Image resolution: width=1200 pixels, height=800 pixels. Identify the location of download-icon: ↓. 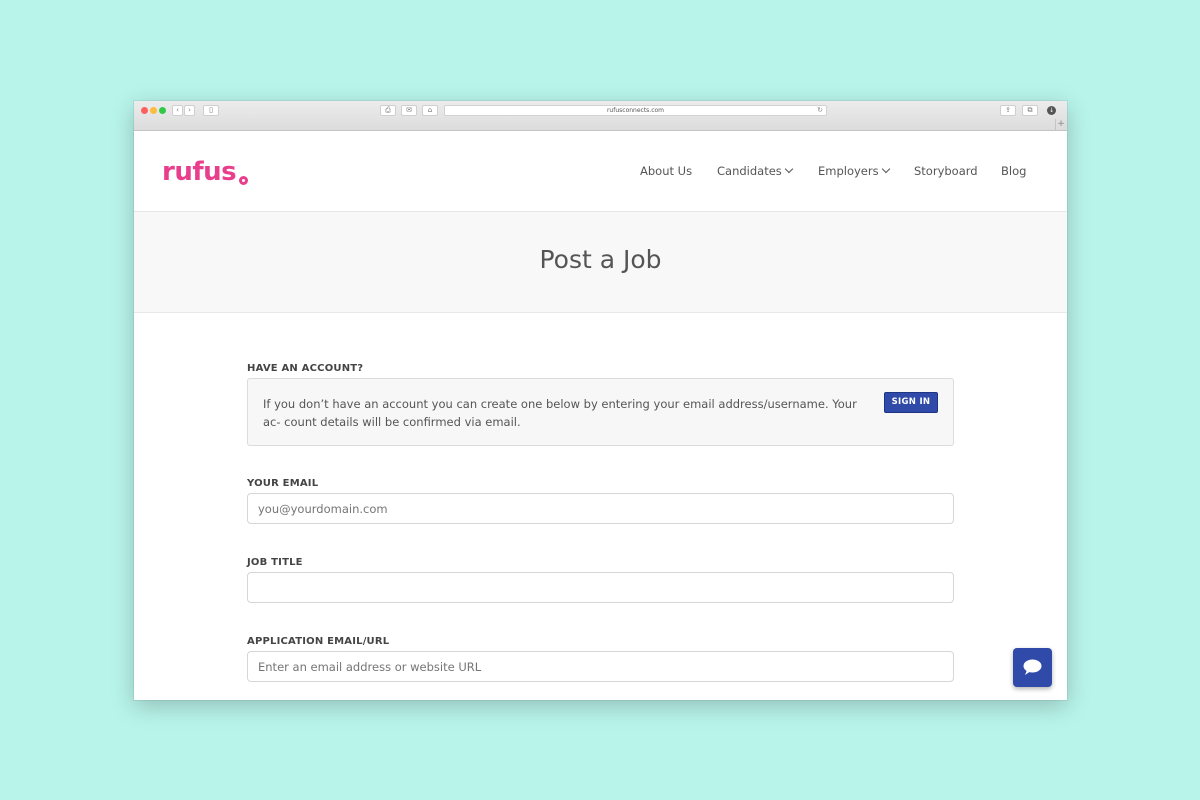
(1051, 110).